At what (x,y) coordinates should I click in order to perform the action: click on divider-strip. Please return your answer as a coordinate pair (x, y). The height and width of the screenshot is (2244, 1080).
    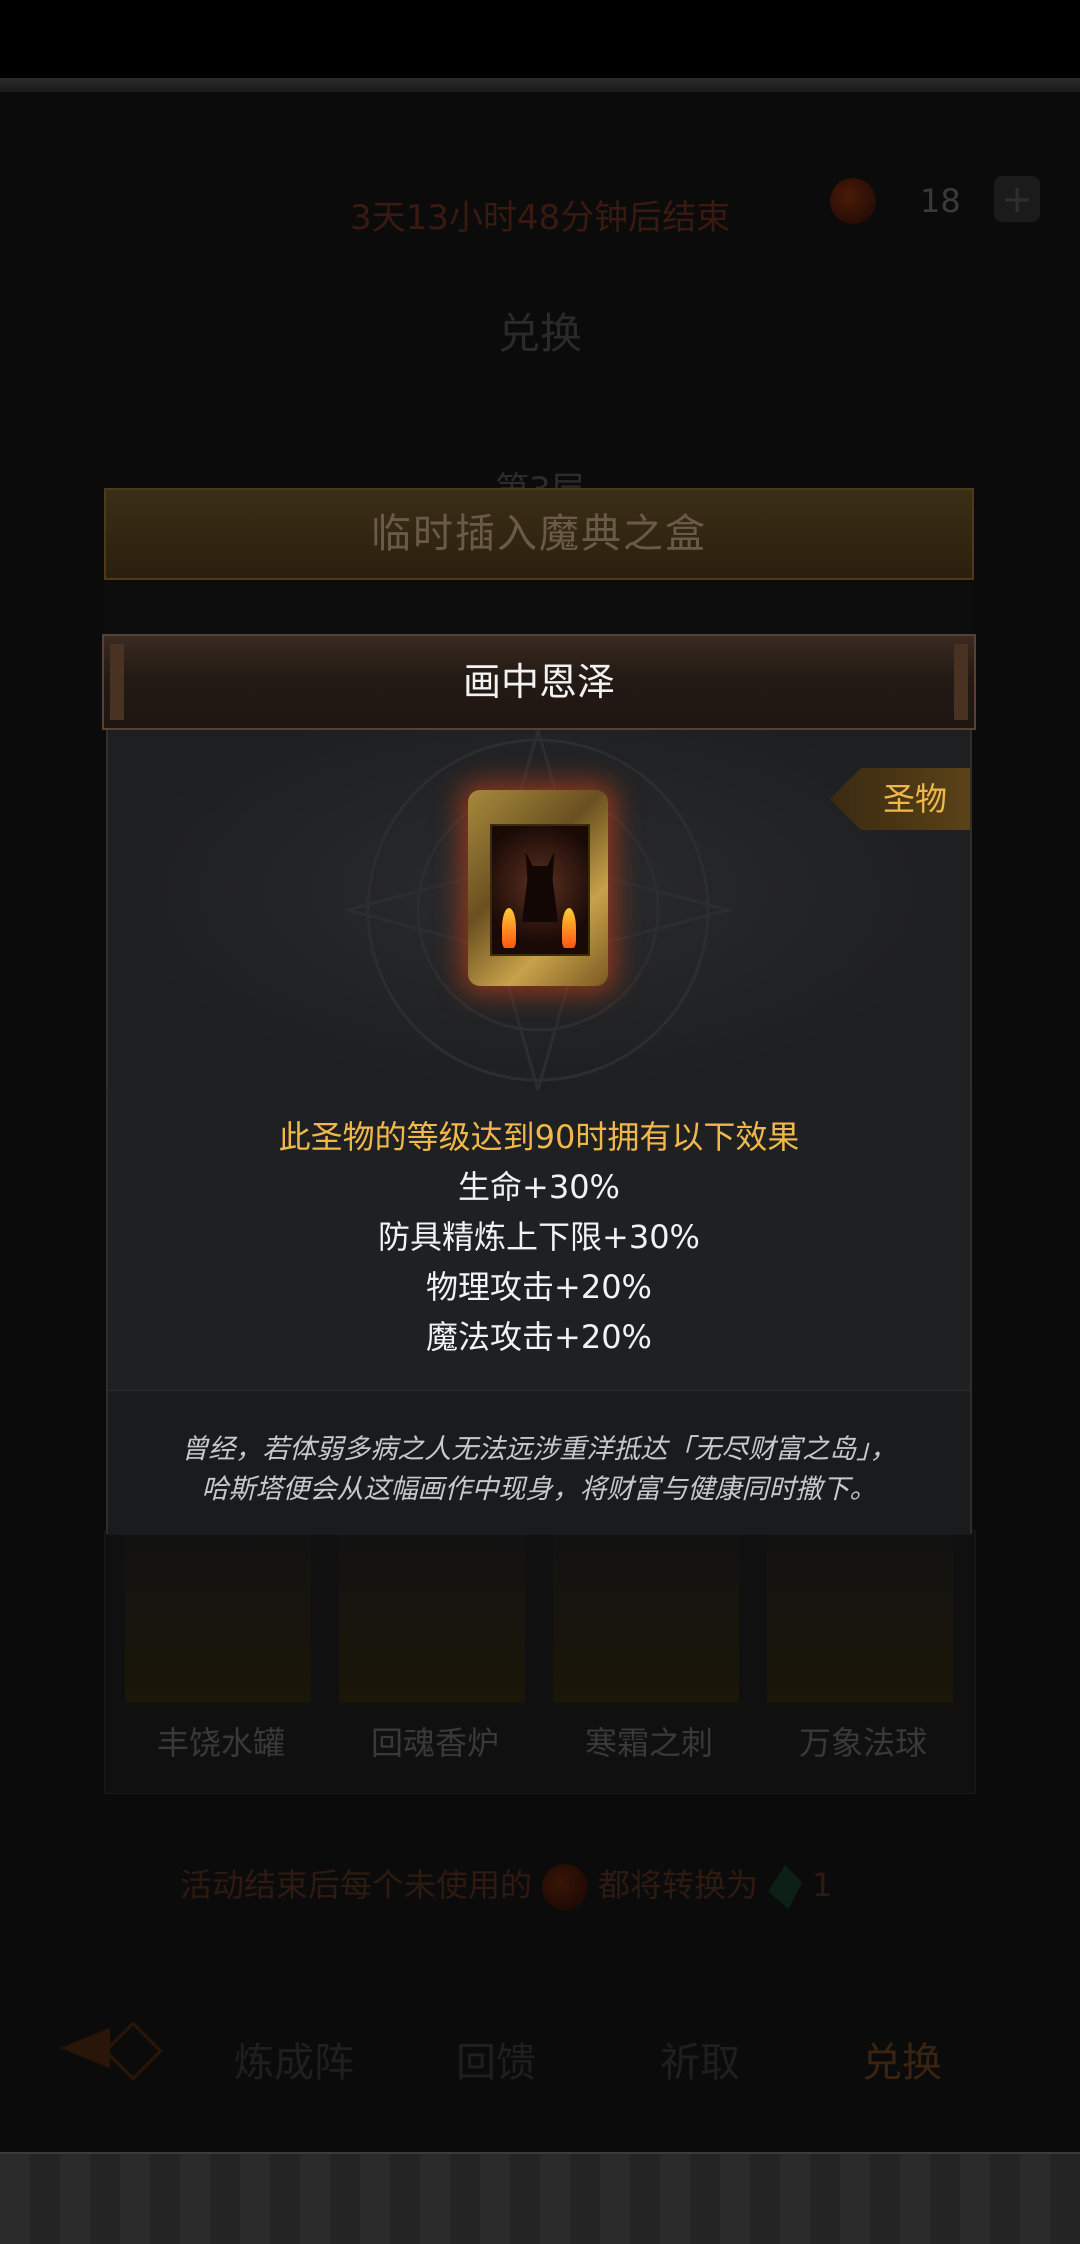
    Looking at the image, I should click on (539, 609).